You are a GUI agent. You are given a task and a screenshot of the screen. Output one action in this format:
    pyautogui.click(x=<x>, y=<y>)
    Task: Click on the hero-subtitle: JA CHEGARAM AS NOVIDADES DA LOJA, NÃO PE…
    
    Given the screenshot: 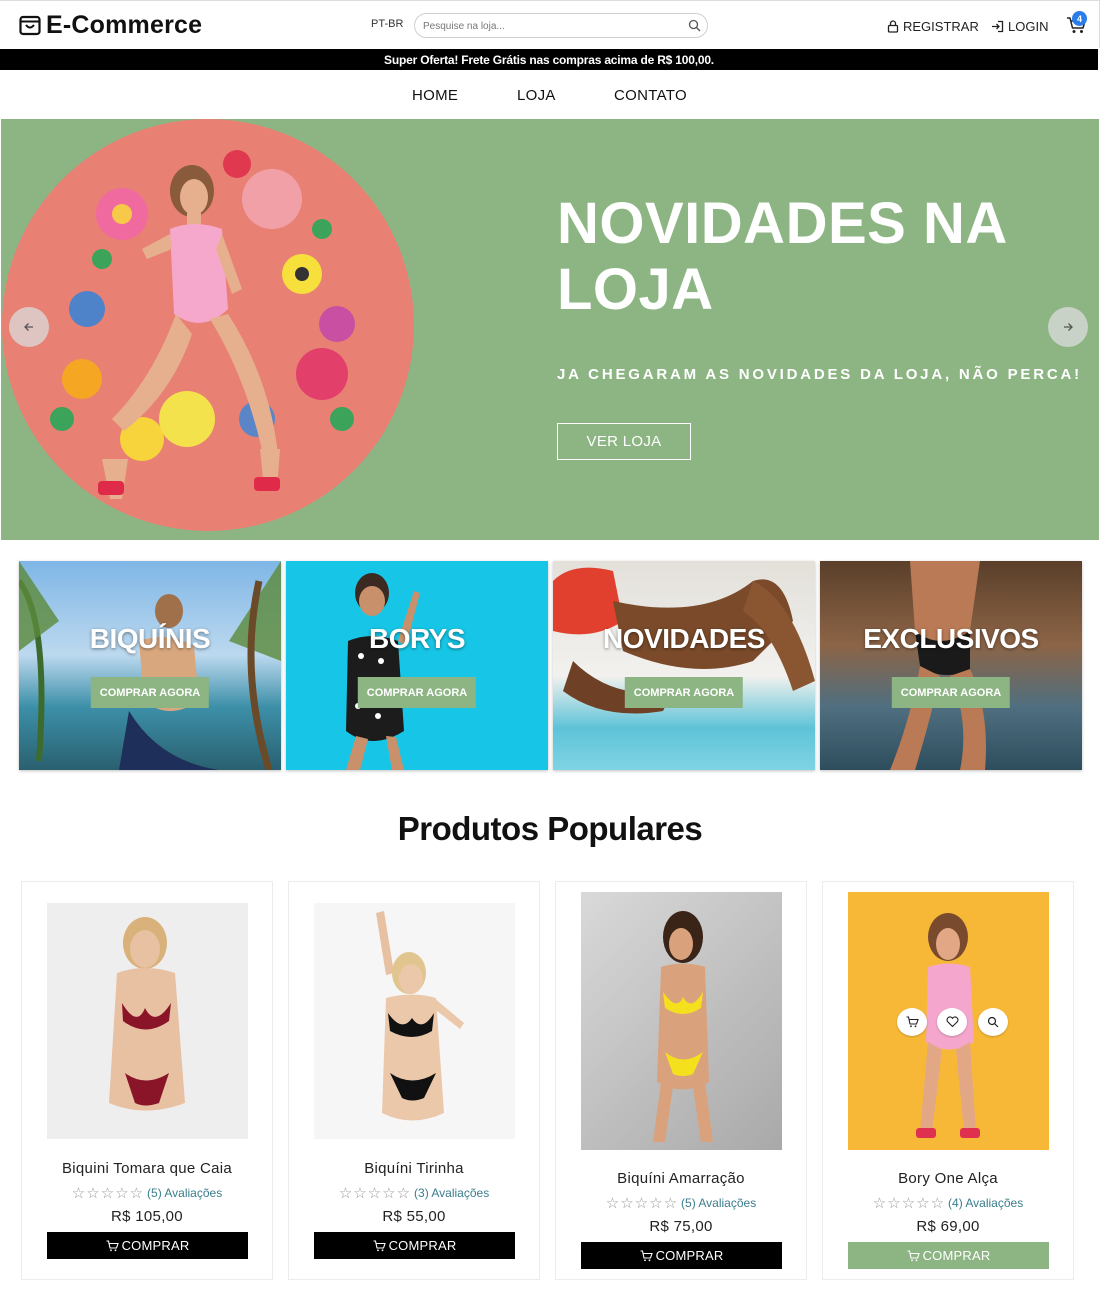 What is the action you would take?
    pyautogui.click(x=819, y=374)
    